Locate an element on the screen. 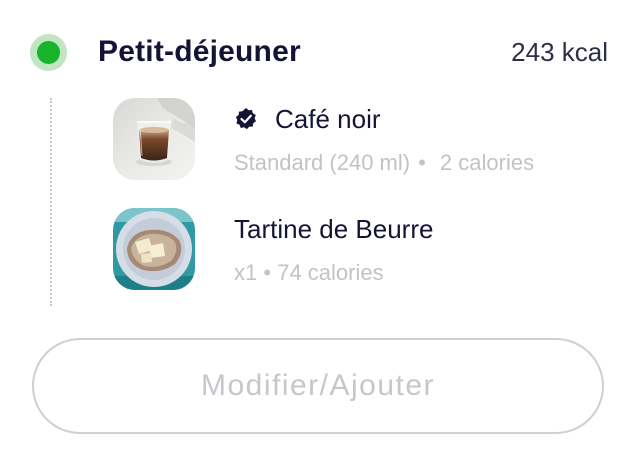 This screenshot has width=636, height=466. food-item-tartine-de-beurre: Tartine de Beurre x1 • 74 calories is located at coordinates (358, 249).